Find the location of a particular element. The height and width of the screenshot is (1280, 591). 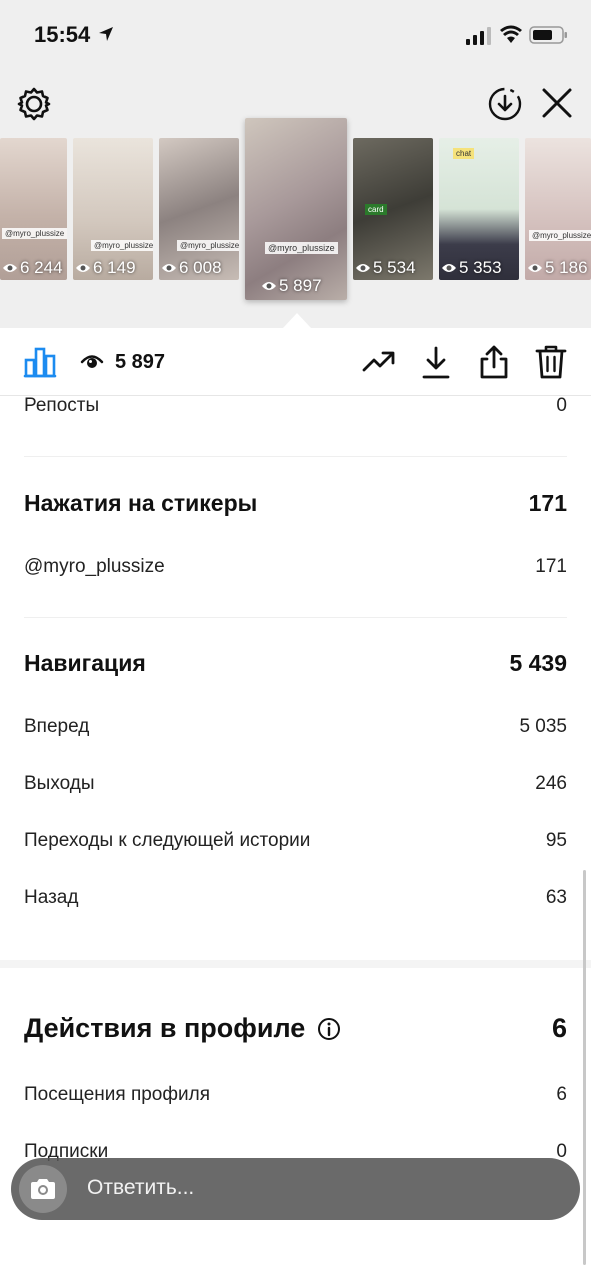

gear-icon is located at coordinates (34, 104).